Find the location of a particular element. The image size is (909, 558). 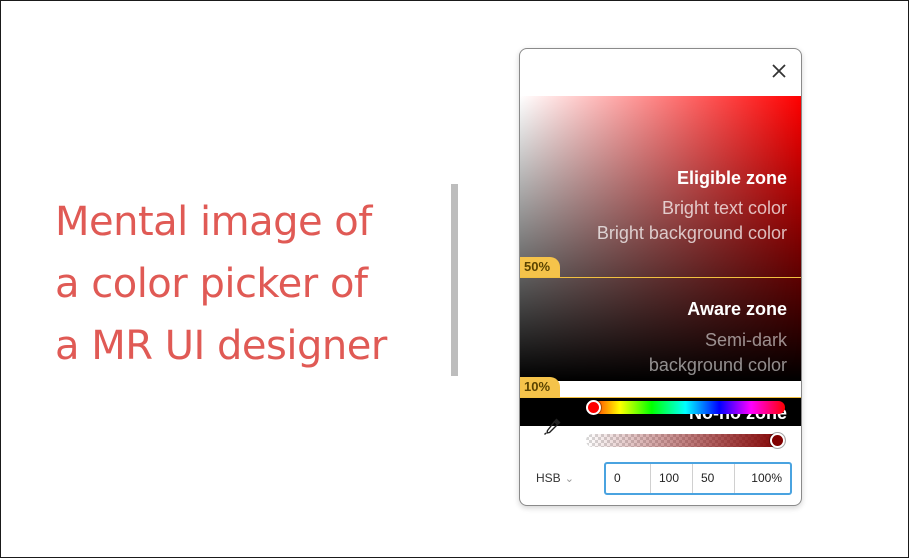

brightness-value-field: 50 is located at coordinates (714, 478).